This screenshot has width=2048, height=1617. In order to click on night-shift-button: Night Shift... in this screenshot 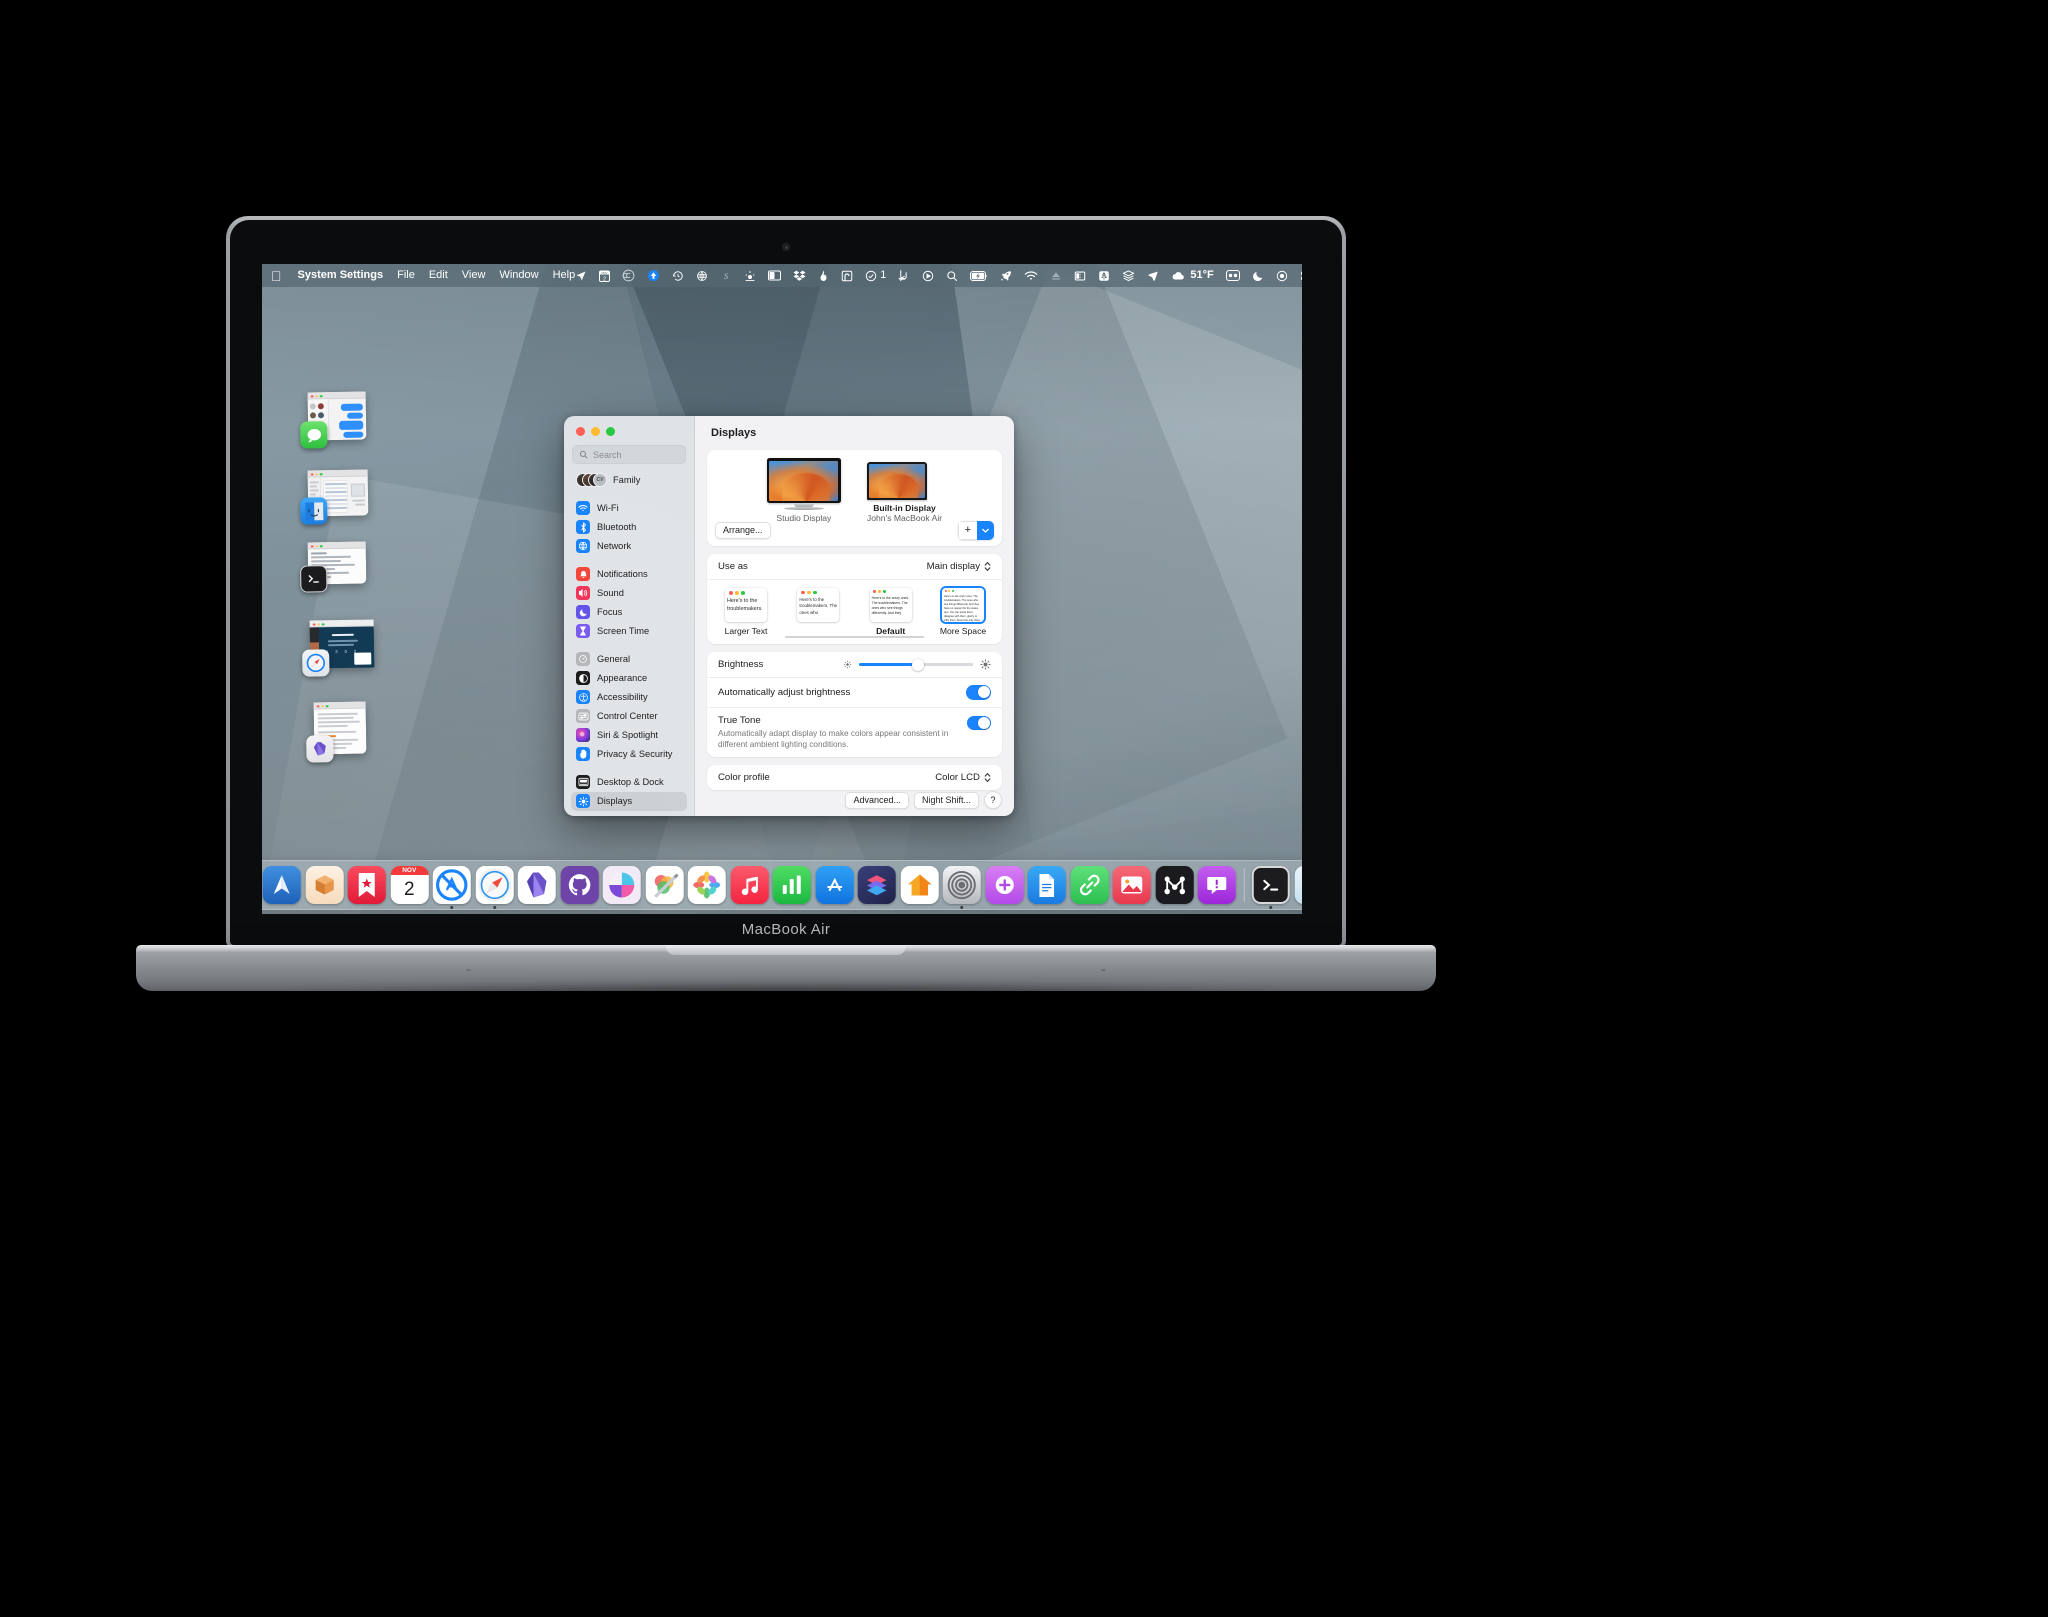, I will do `click(946, 800)`.